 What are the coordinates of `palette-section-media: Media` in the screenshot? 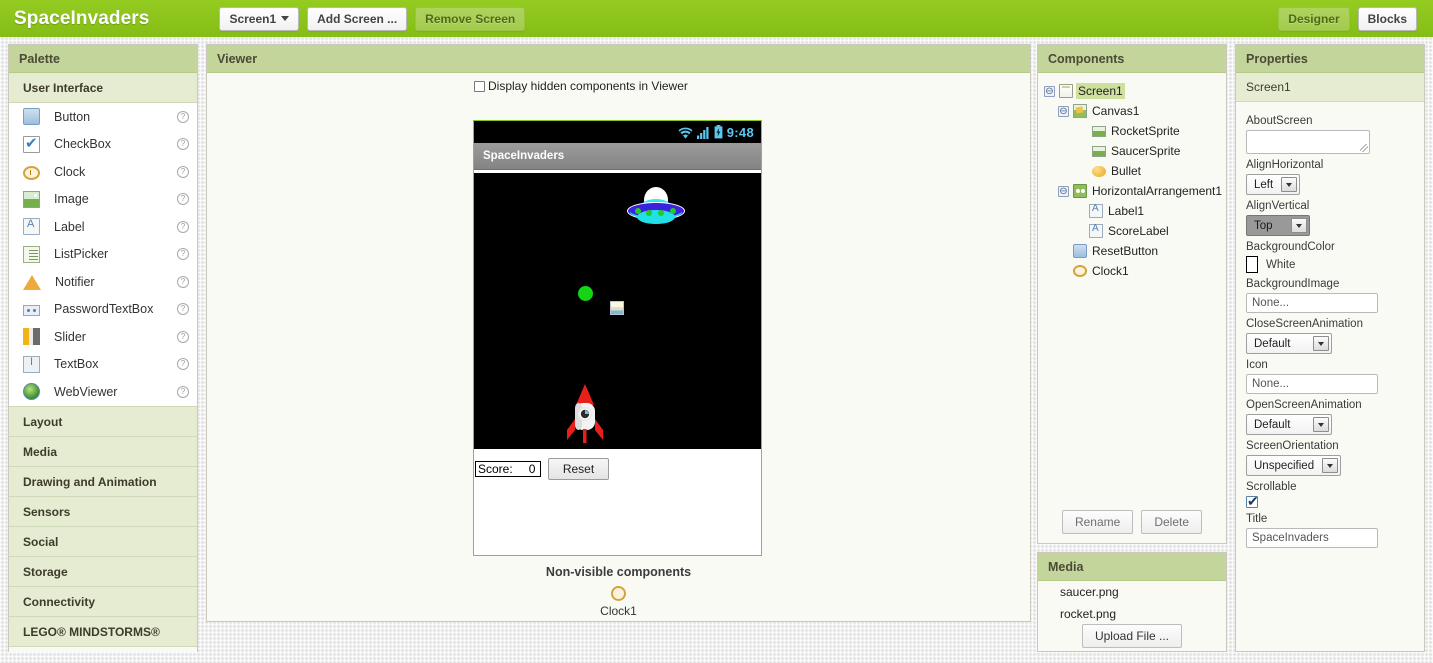 It's located at (103, 451).